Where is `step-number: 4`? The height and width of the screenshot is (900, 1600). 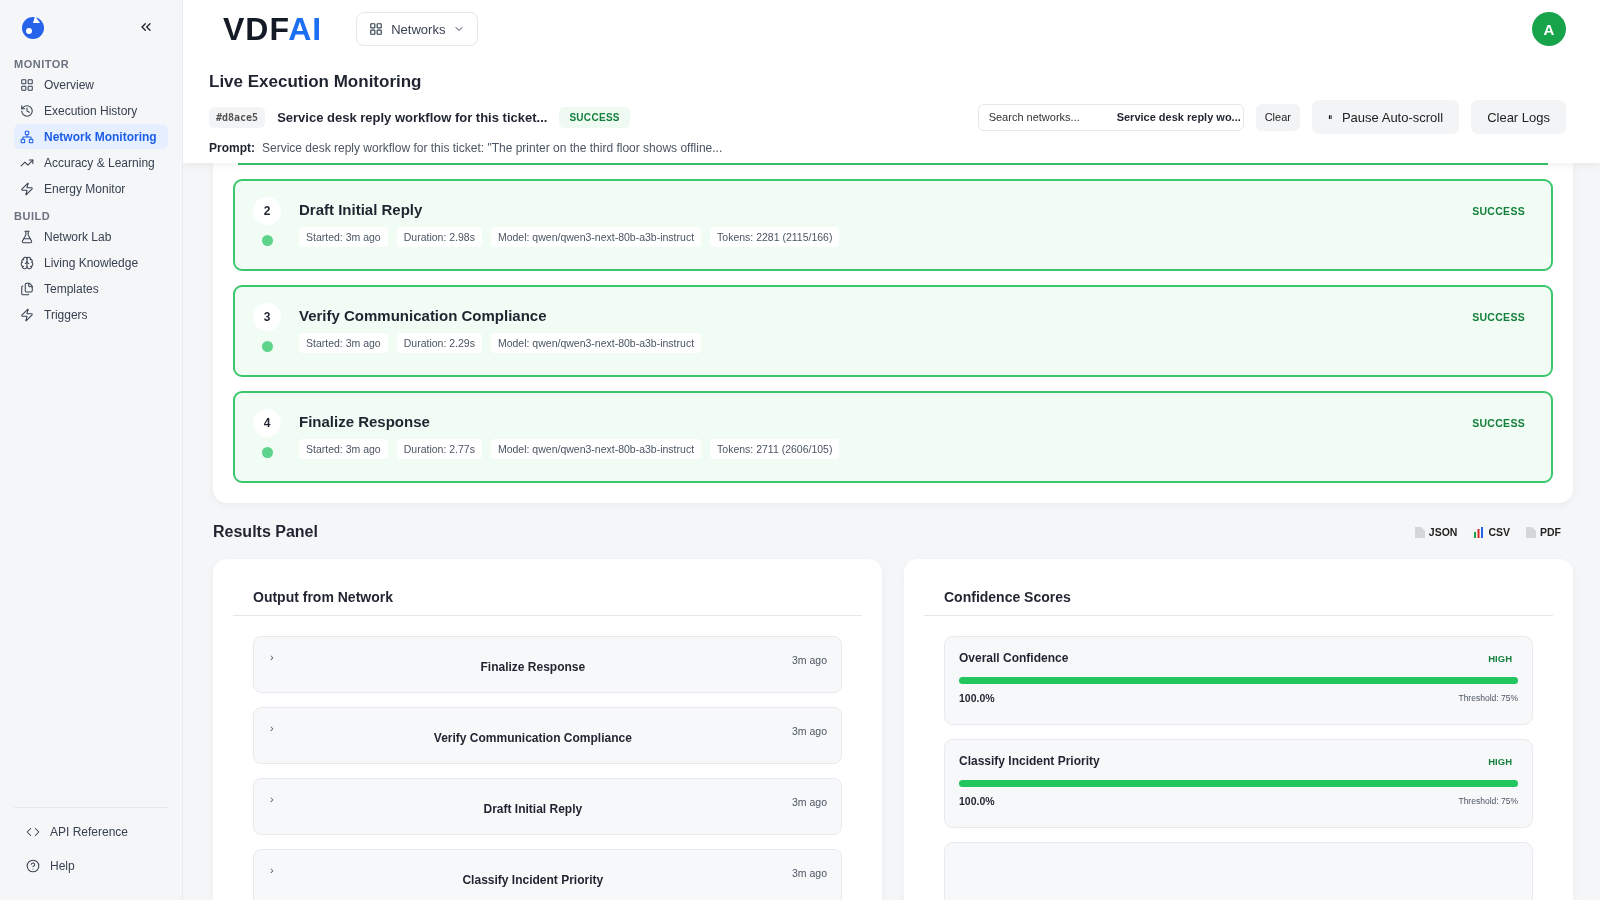 step-number: 4 is located at coordinates (267, 423).